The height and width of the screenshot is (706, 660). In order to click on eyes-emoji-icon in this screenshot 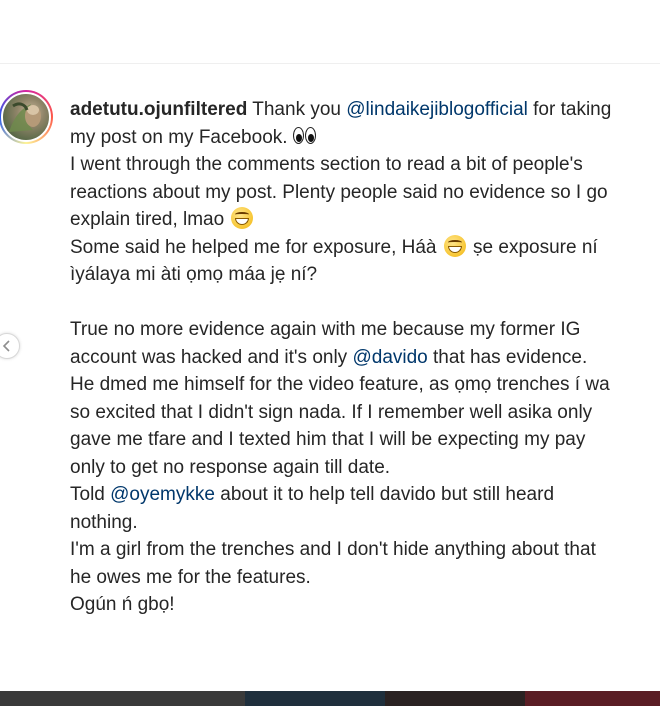, I will do `click(305, 136)`.